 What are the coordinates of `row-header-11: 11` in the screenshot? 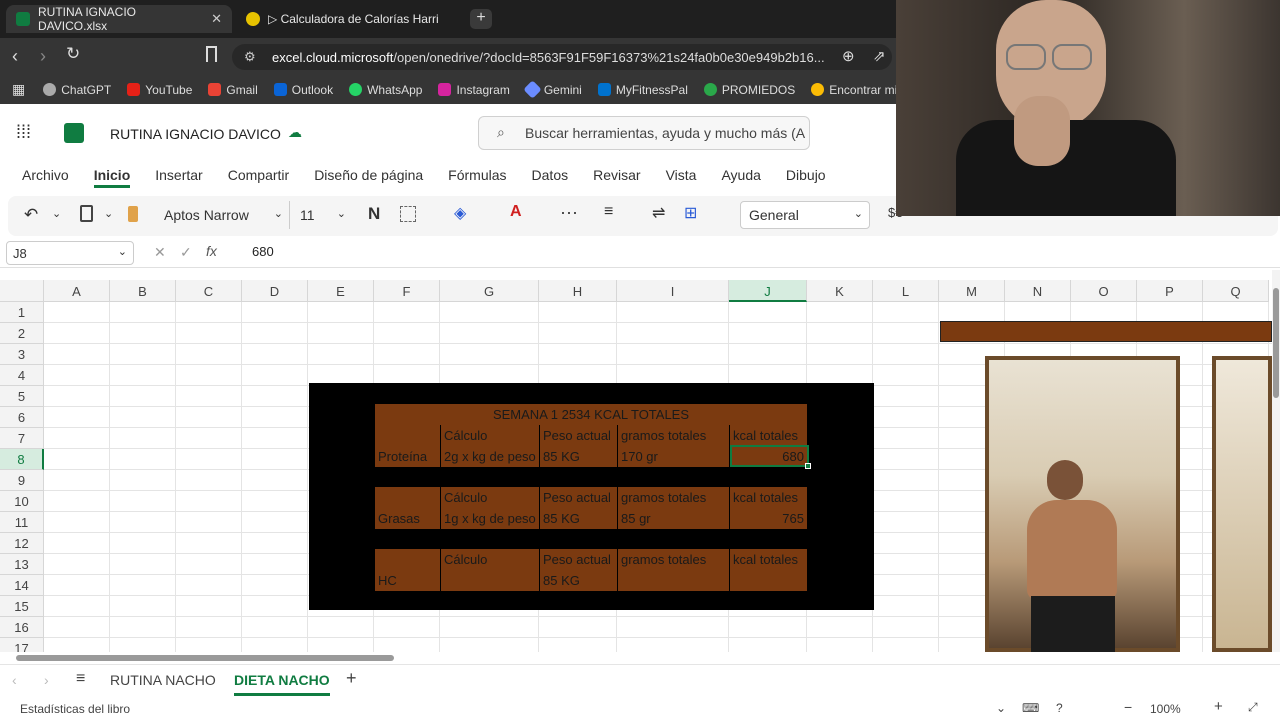 It's located at (22, 522).